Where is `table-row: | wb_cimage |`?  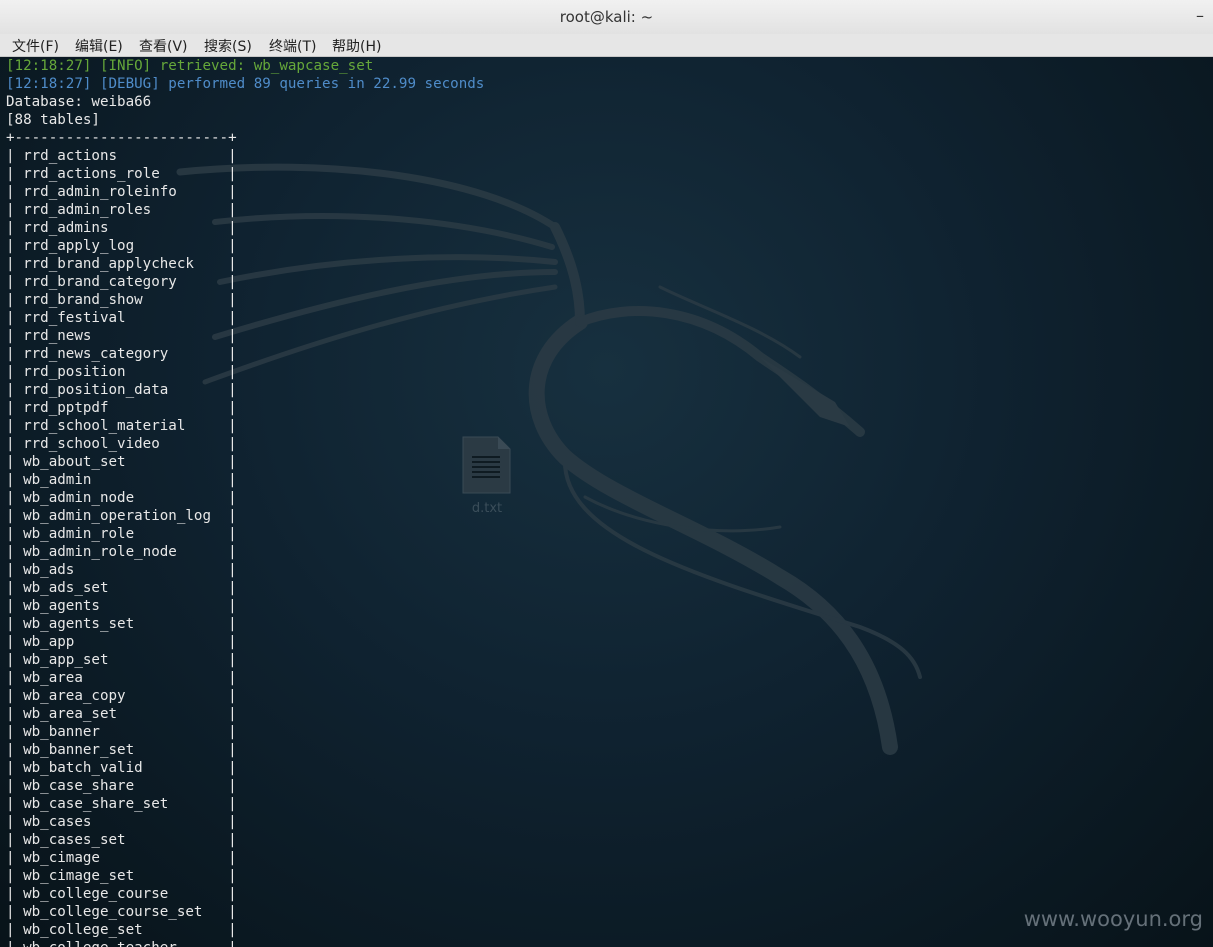 table-row: | wb_cimage | is located at coordinates (121, 858).